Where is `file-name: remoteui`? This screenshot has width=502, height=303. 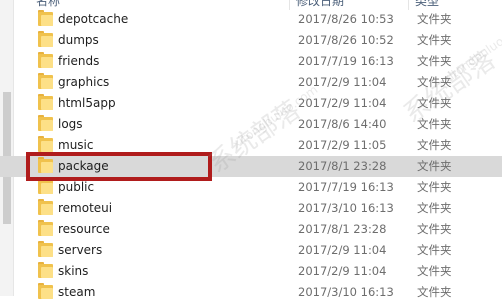
file-name: remoteui is located at coordinates (85, 208).